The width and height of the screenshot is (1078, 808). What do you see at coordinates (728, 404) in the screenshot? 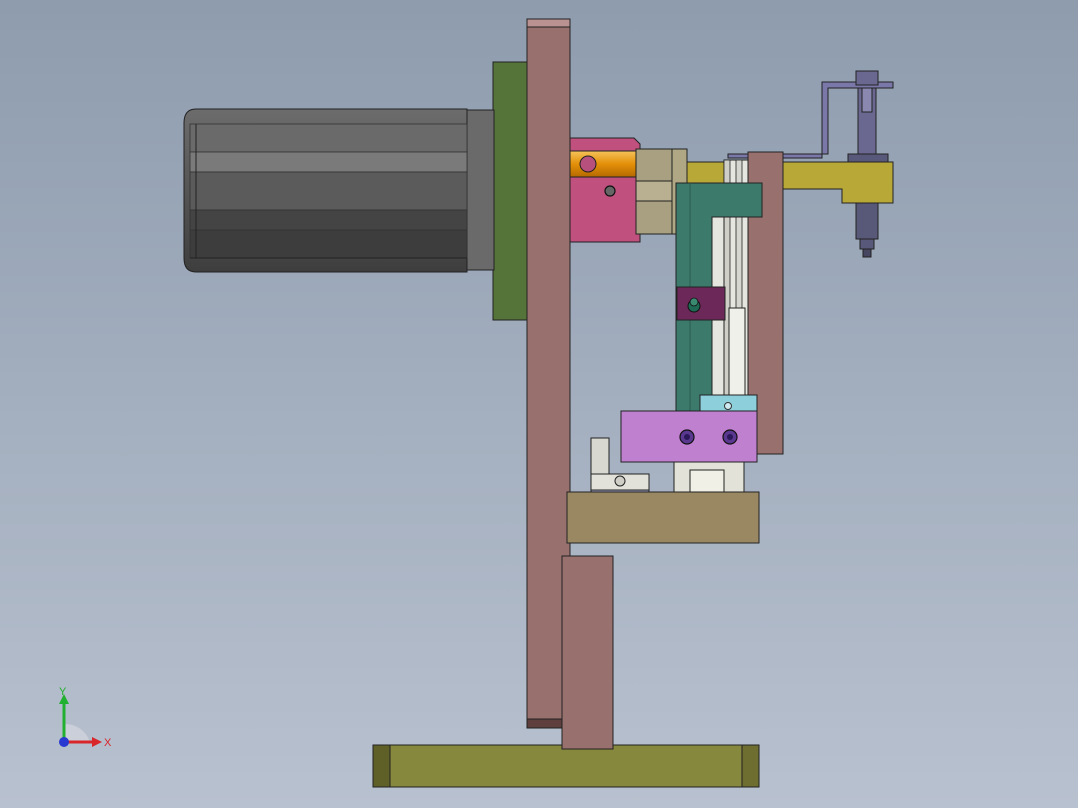
I see `sensor-block` at bounding box center [728, 404].